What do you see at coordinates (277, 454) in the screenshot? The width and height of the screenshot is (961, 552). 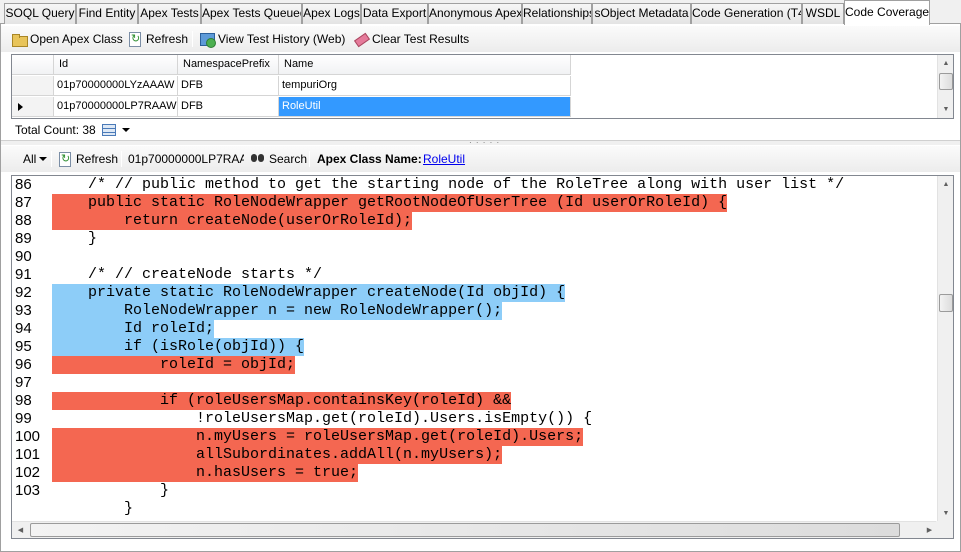 I see `code-line: allSubordinates.addAll(n.myUsers);` at bounding box center [277, 454].